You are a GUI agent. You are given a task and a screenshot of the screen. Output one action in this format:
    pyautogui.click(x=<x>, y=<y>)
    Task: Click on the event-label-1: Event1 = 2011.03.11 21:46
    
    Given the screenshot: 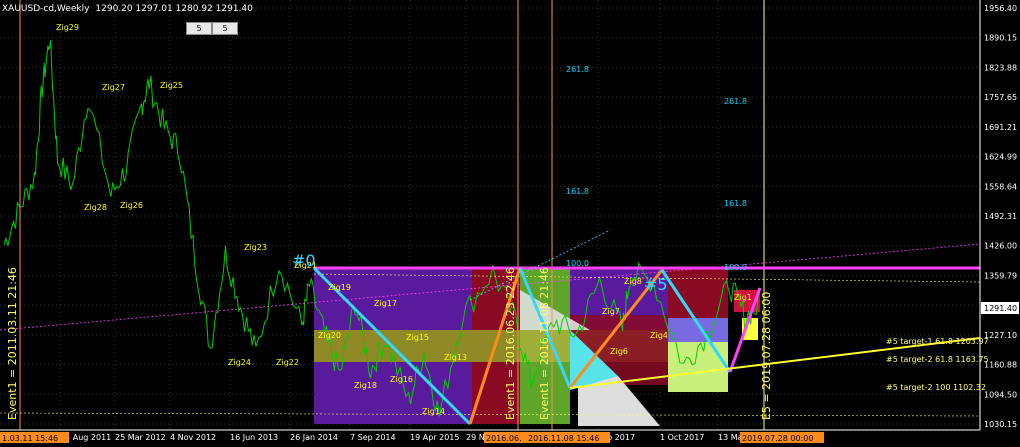 What is the action you would take?
    pyautogui.click(x=12, y=343)
    